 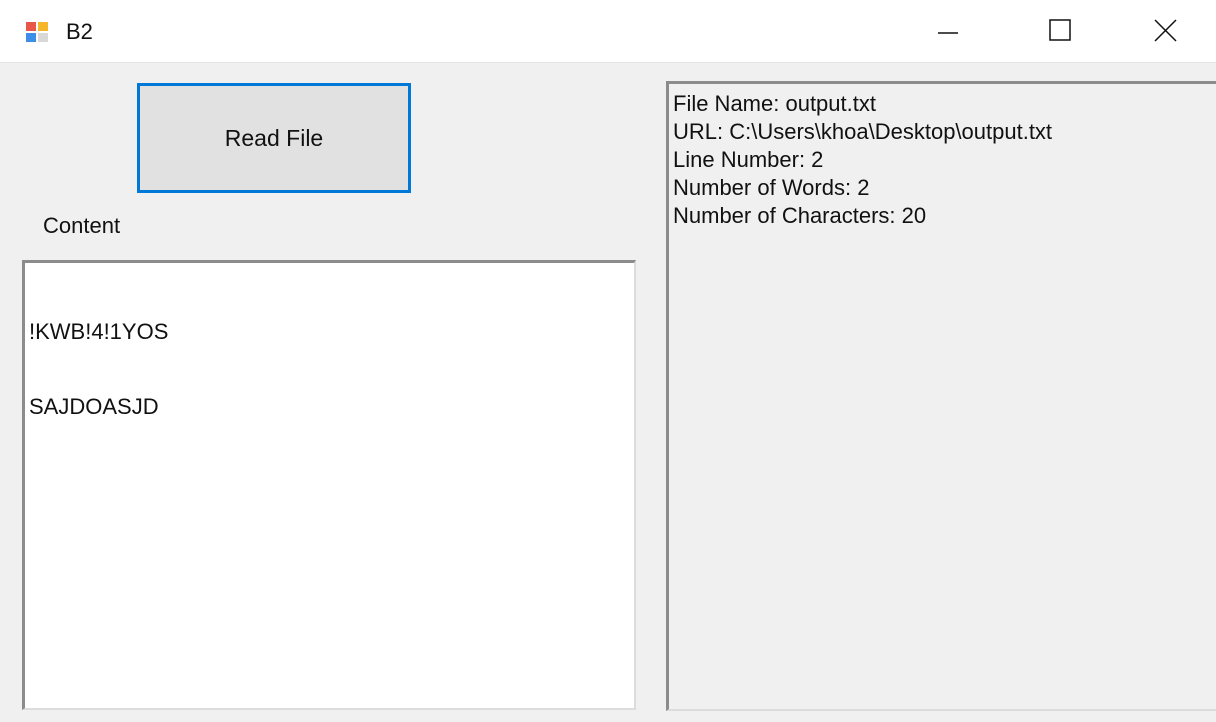 I want to click on line-number-line: Line Number: 2, so click(x=748, y=159).